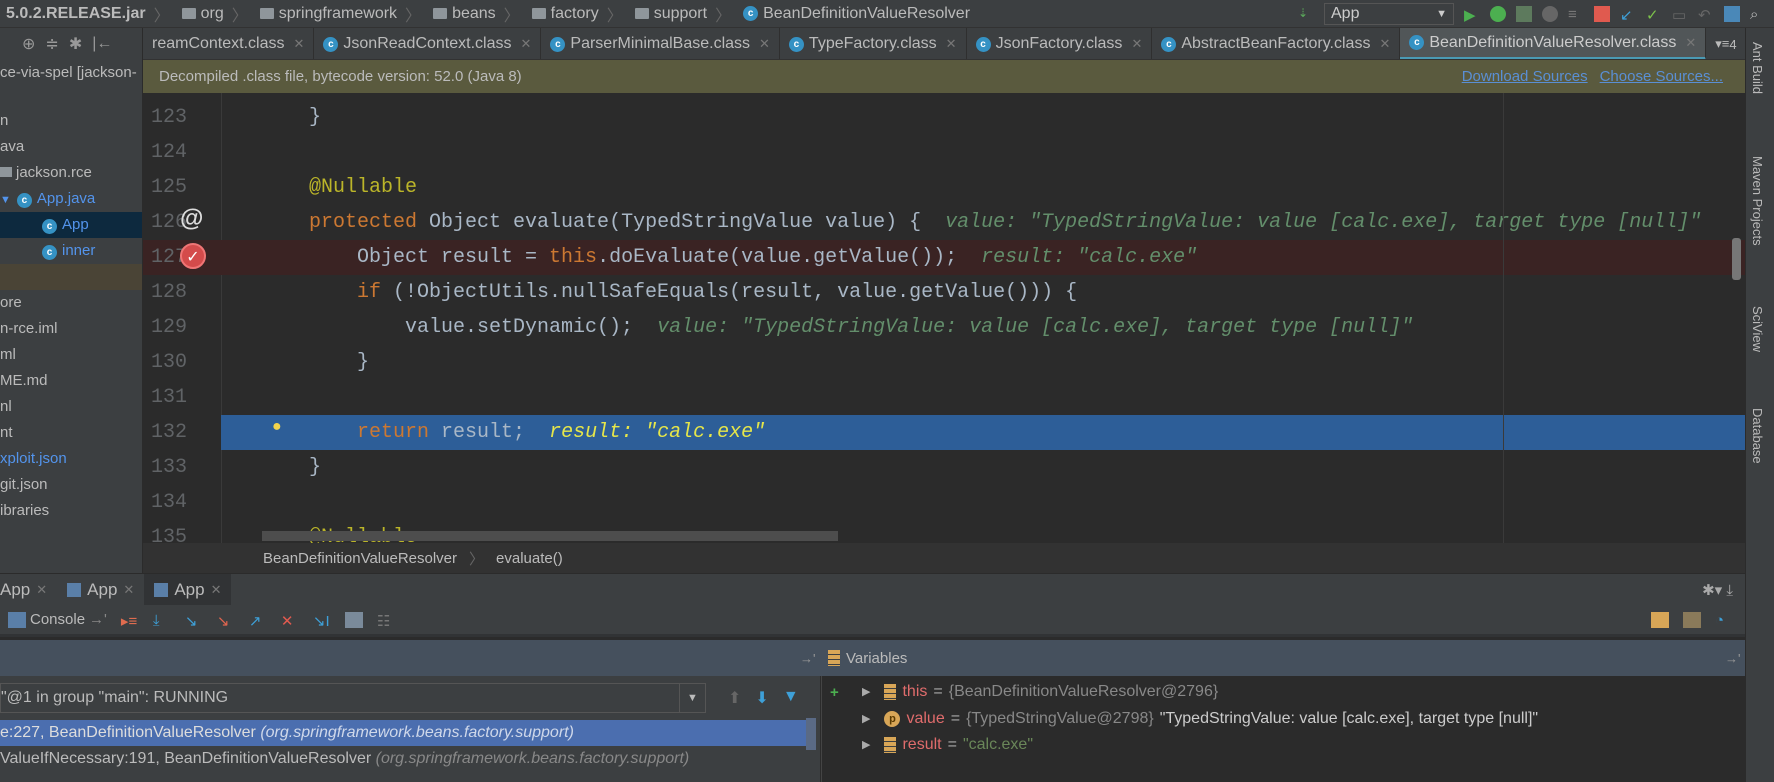 Image resolution: width=1774 pixels, height=782 pixels. I want to click on code-line: 124, so click(944, 152).